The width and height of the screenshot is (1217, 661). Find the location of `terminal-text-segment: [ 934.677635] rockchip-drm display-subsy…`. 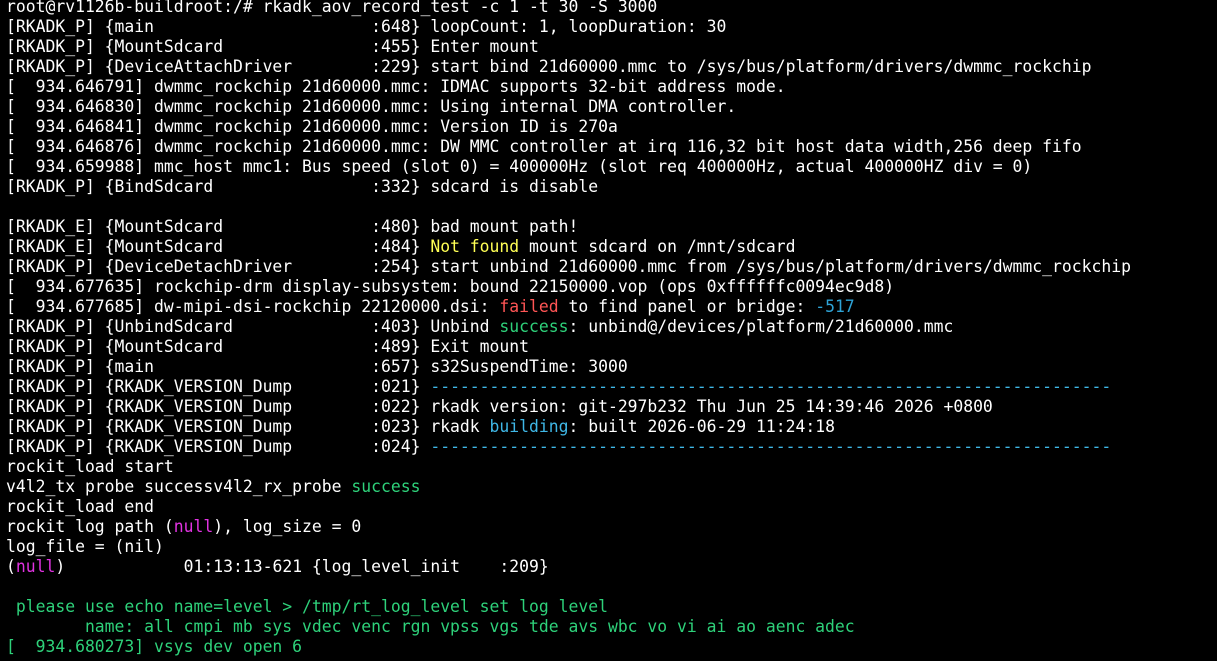

terminal-text-segment: [ 934.677635] rockchip-drm display-subsy… is located at coordinates (450, 286).